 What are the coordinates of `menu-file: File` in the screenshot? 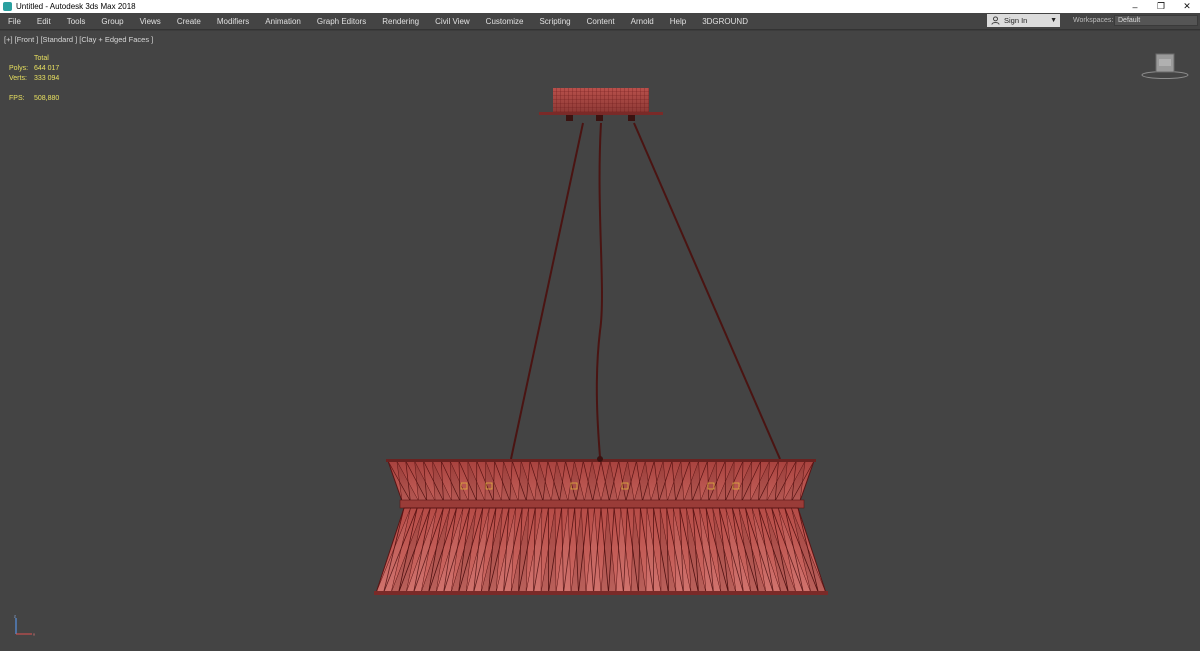 It's located at (14, 21).